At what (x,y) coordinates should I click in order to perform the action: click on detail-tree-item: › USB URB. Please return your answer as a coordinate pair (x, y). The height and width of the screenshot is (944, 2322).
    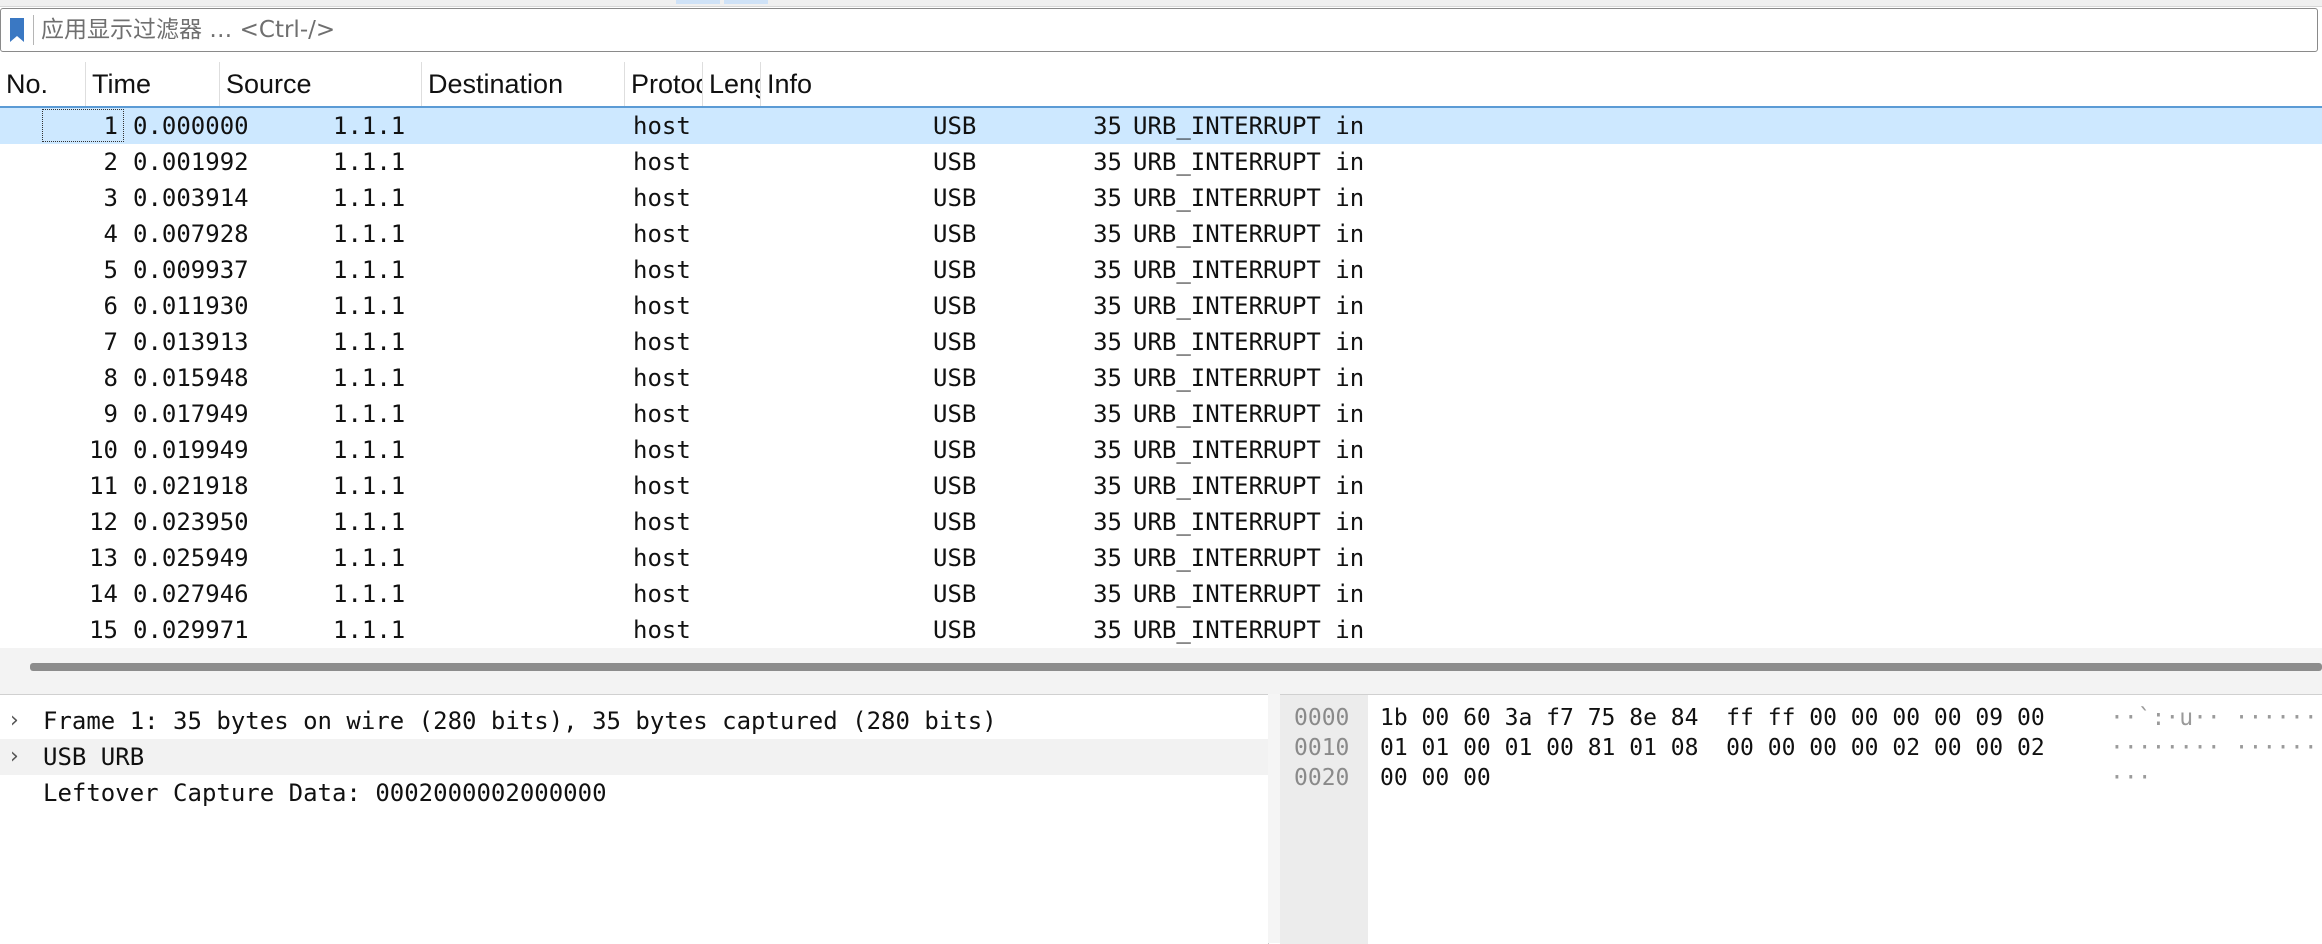
    Looking at the image, I should click on (634, 757).